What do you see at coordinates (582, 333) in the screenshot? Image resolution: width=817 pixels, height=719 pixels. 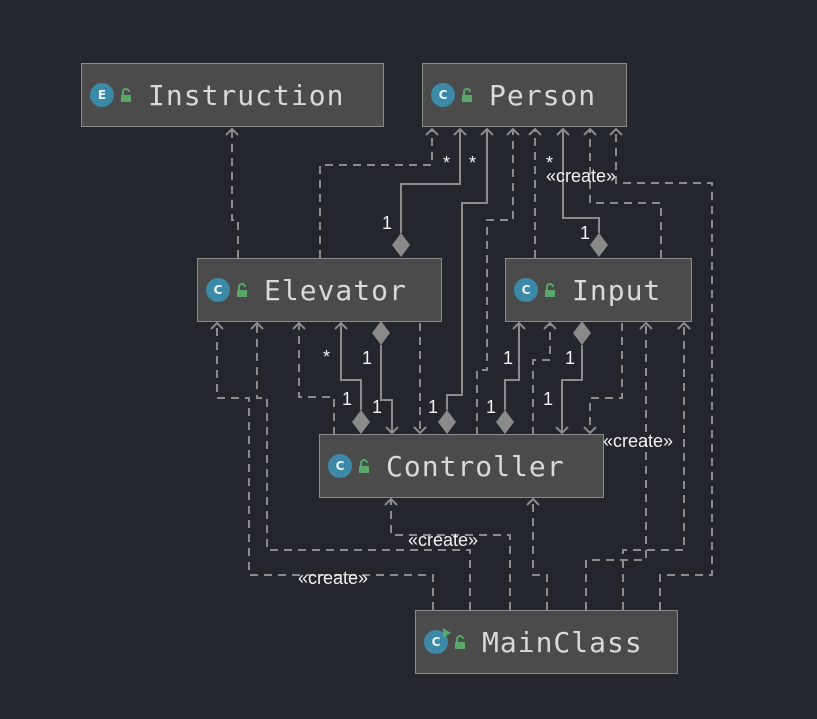 I see `diamond-input-controller` at bounding box center [582, 333].